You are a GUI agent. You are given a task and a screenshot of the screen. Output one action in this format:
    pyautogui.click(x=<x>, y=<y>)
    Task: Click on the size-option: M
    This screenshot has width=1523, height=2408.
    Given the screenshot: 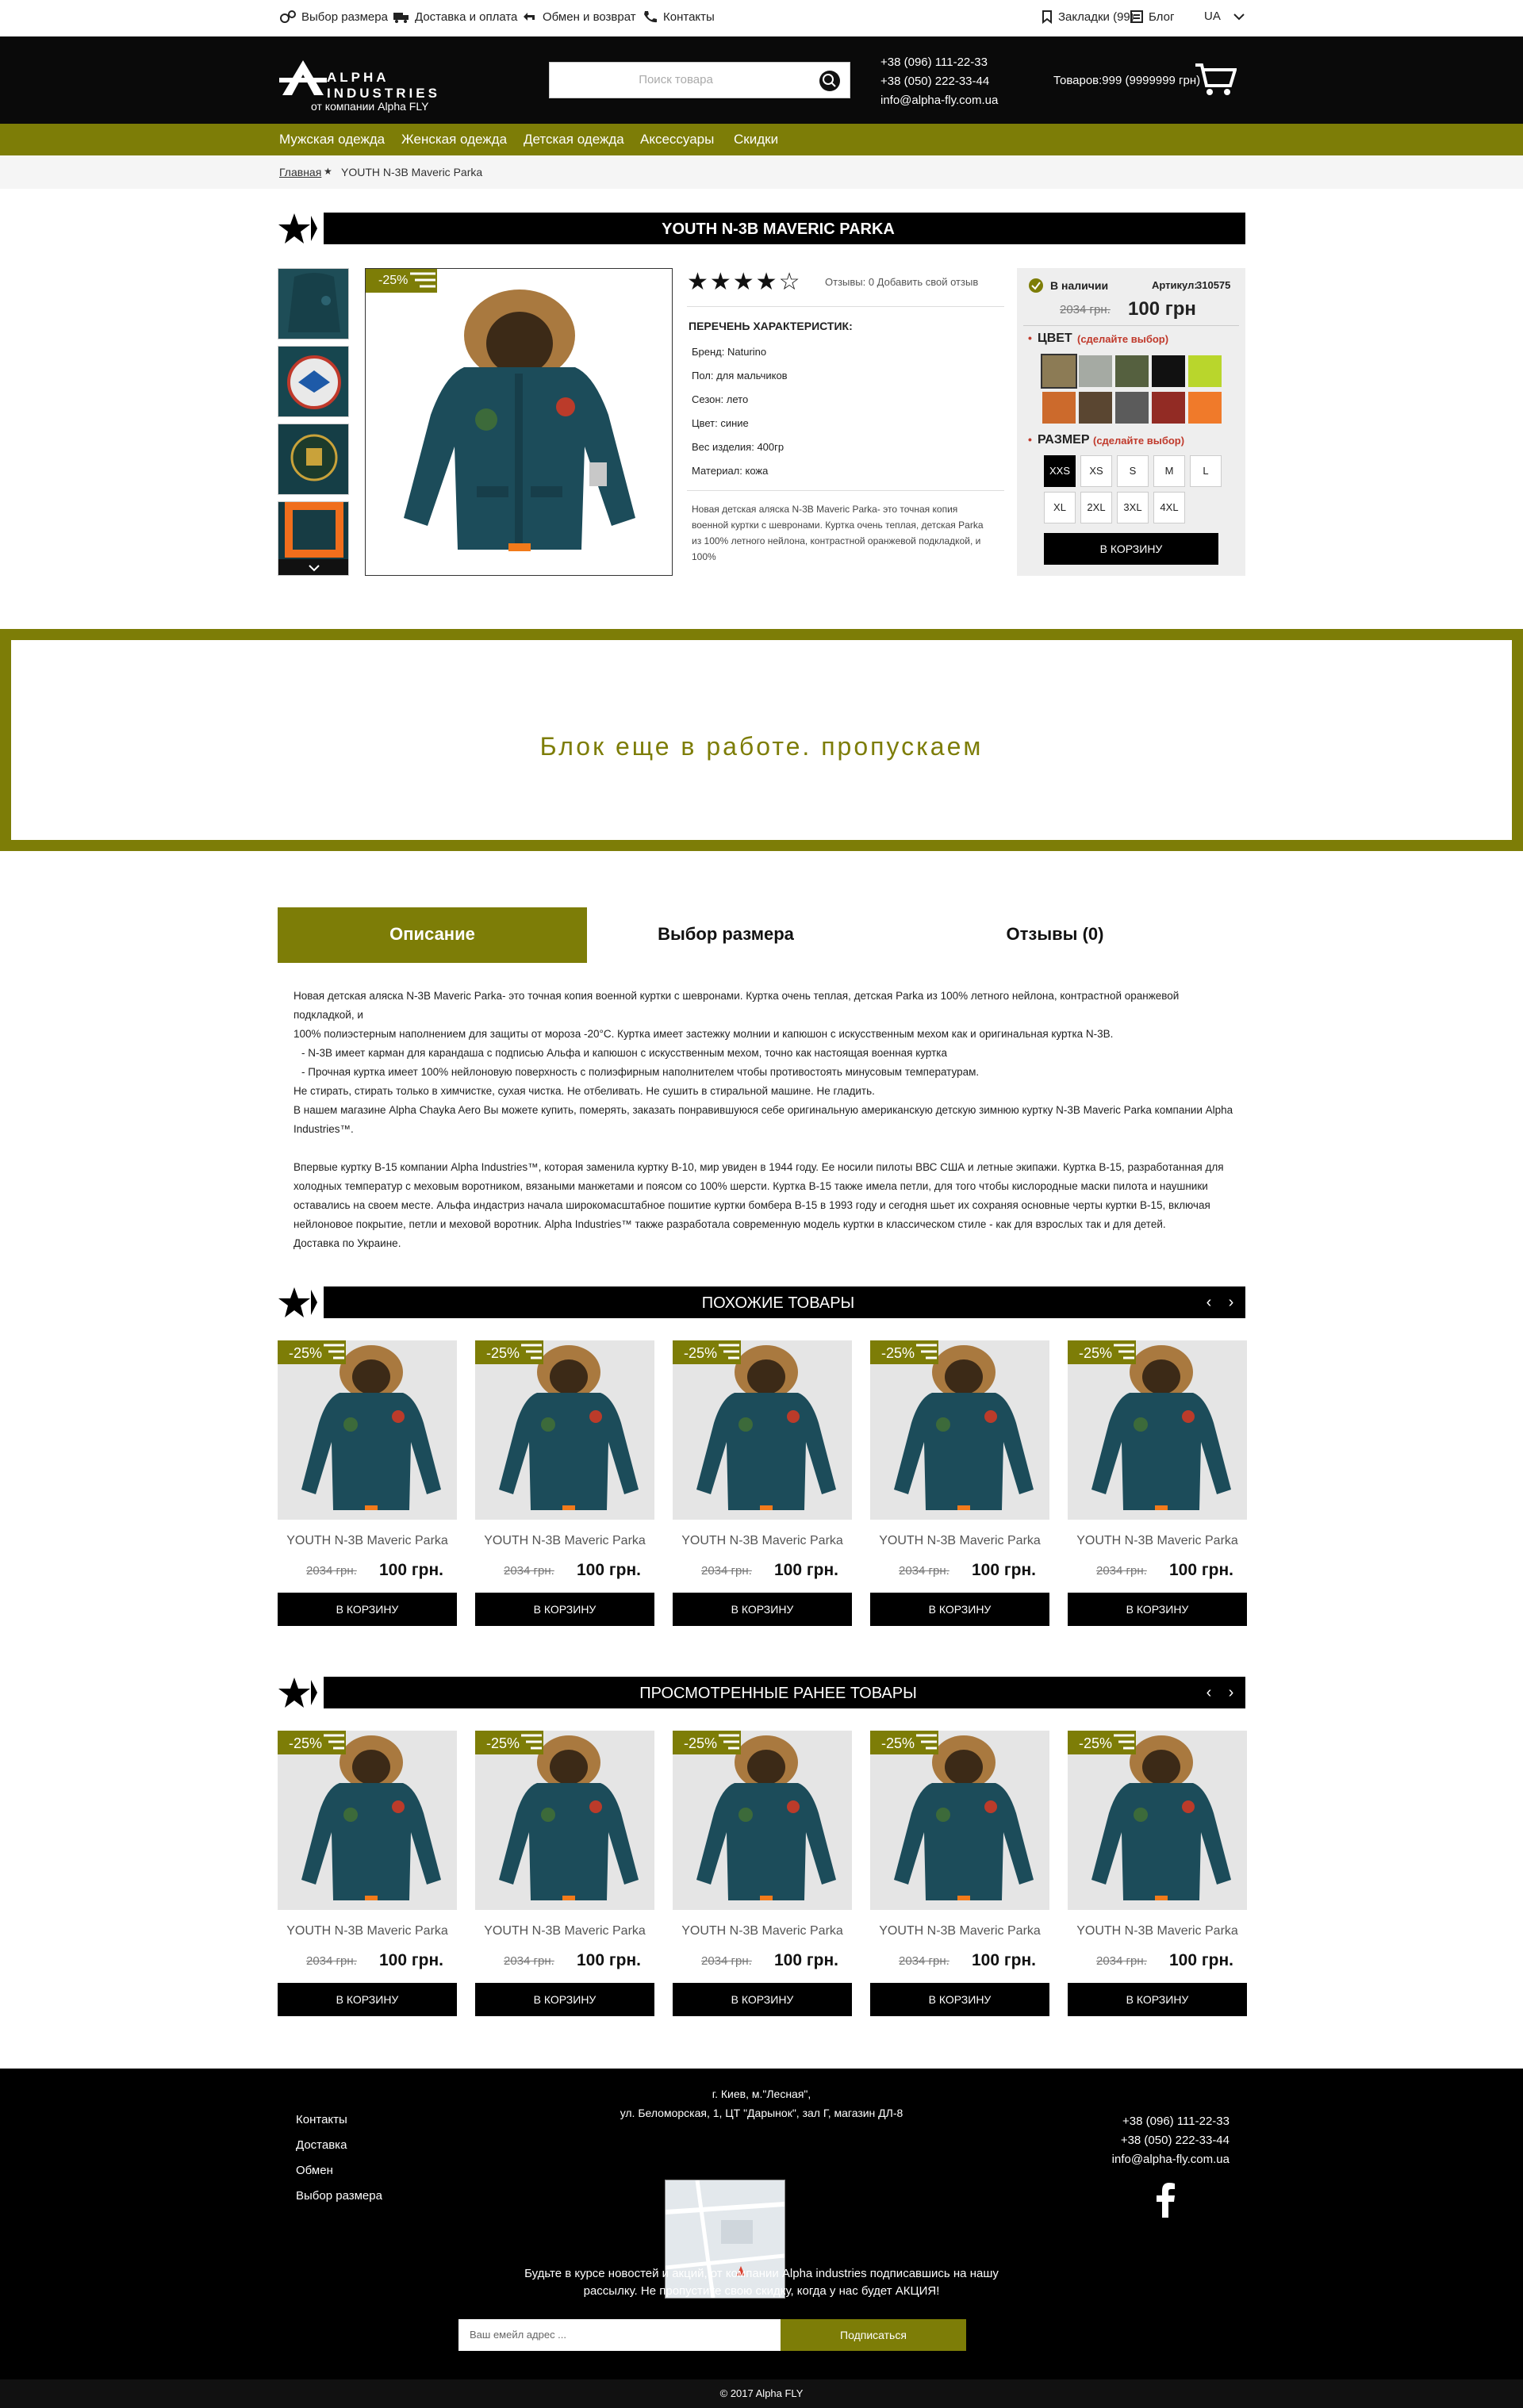 What is the action you would take?
    pyautogui.click(x=1169, y=471)
    